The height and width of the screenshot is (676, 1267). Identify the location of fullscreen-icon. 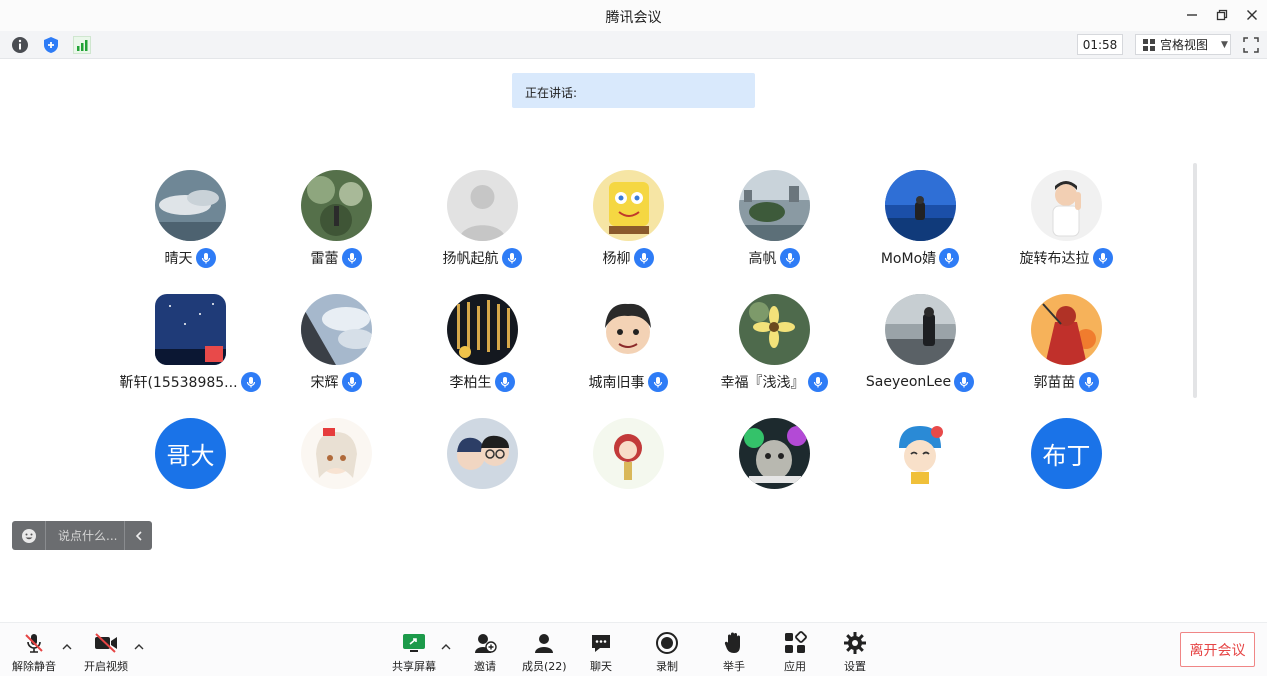
(1251, 45).